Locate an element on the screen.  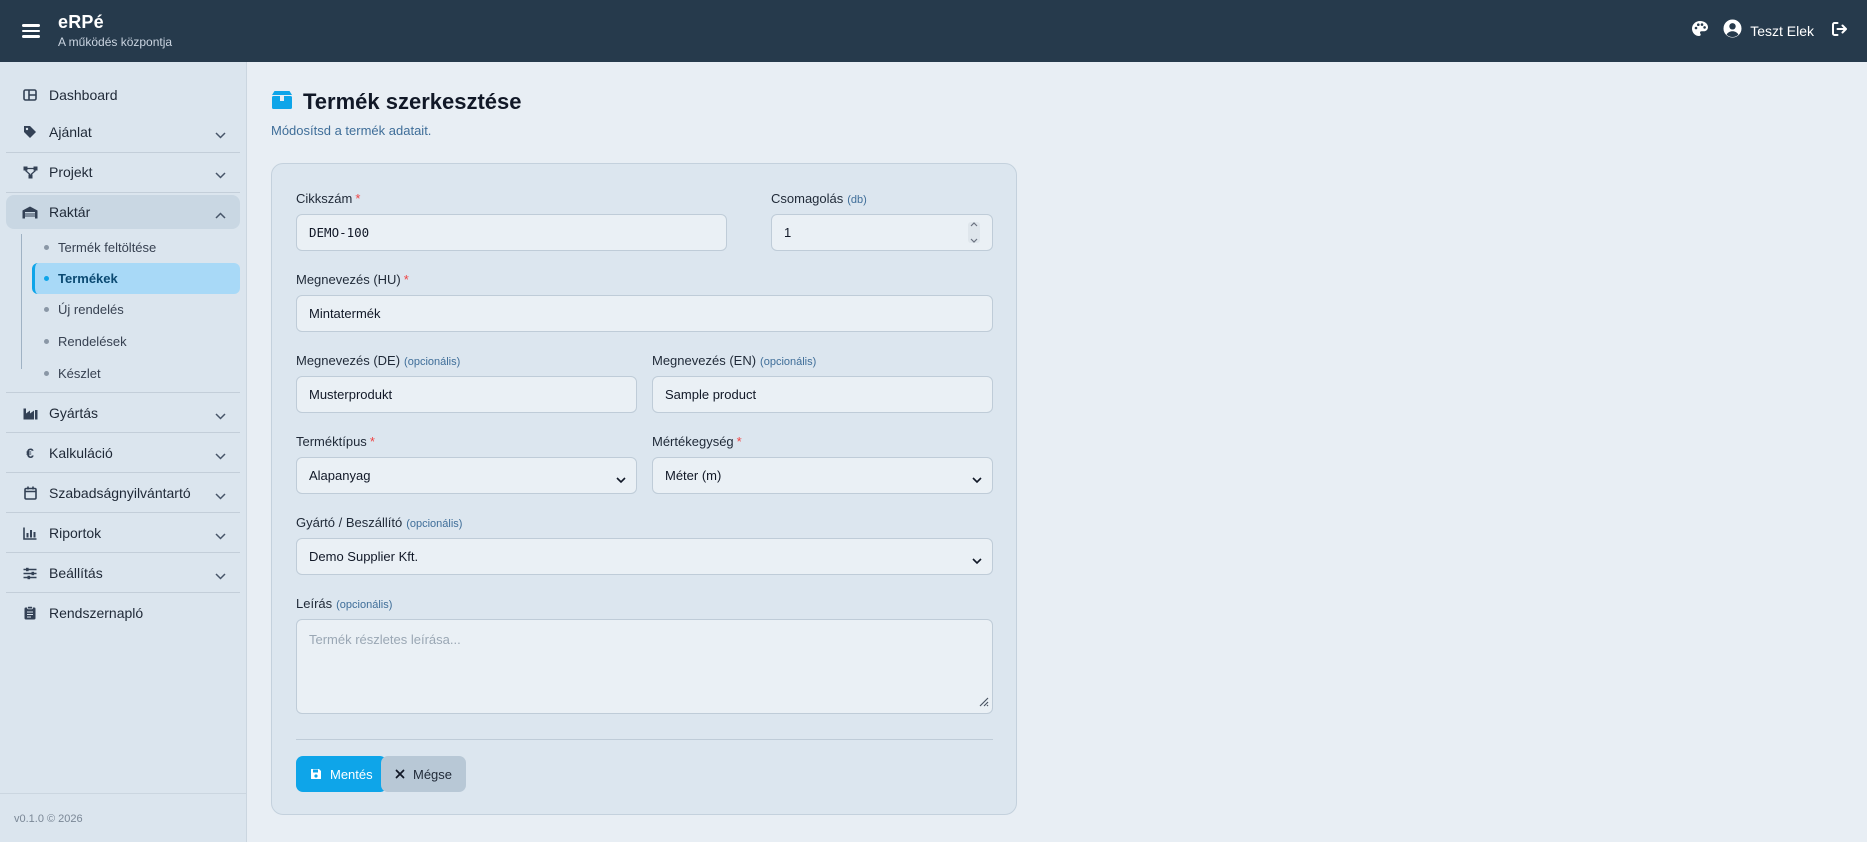
pack-quantity-value: 1 is located at coordinates (788, 232).